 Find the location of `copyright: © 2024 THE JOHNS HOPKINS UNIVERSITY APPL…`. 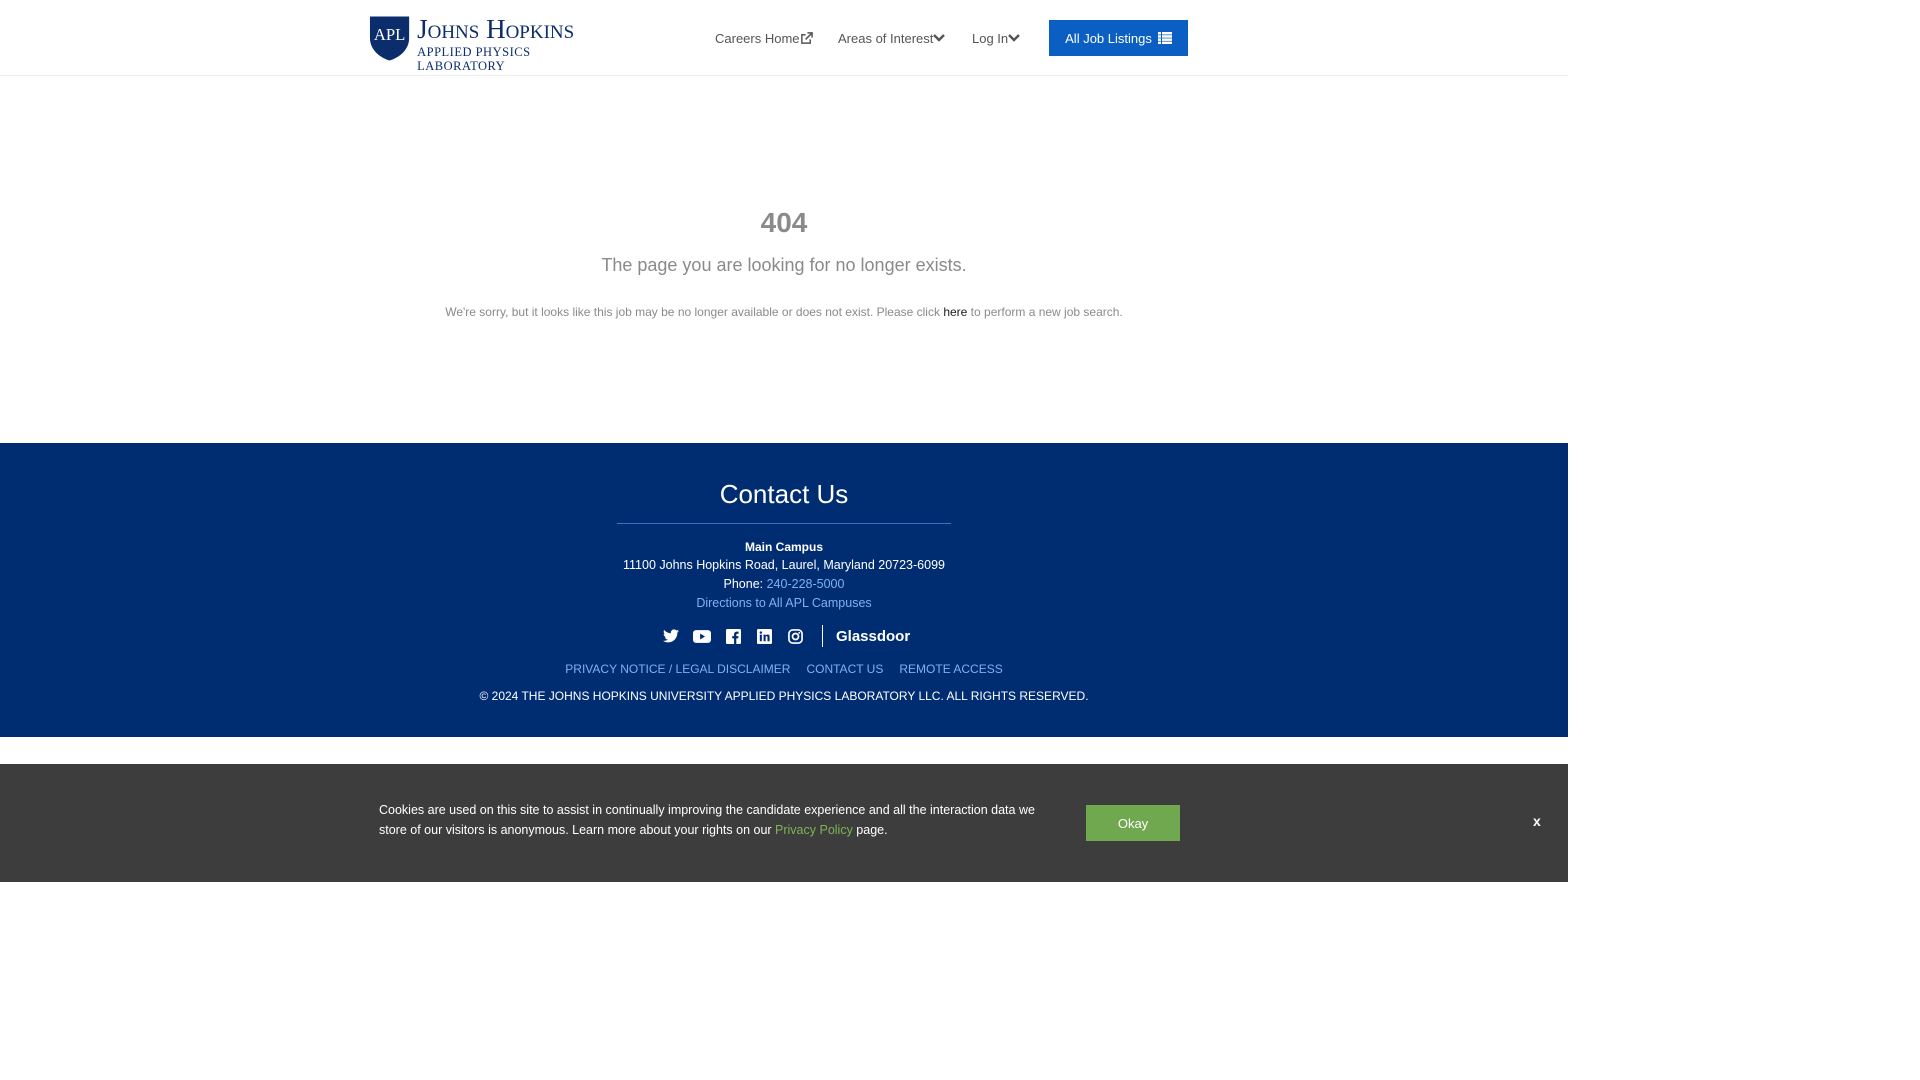

copyright: © 2024 THE JOHNS HOPKINS UNIVERSITY APPL… is located at coordinates (784, 696).